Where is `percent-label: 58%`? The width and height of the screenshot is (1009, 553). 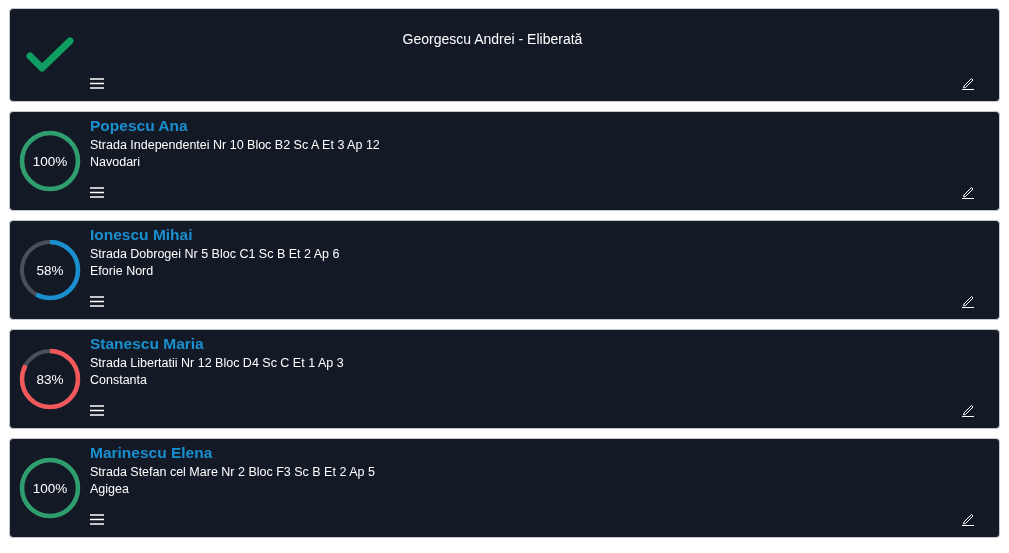
percent-label: 58% is located at coordinates (50, 270).